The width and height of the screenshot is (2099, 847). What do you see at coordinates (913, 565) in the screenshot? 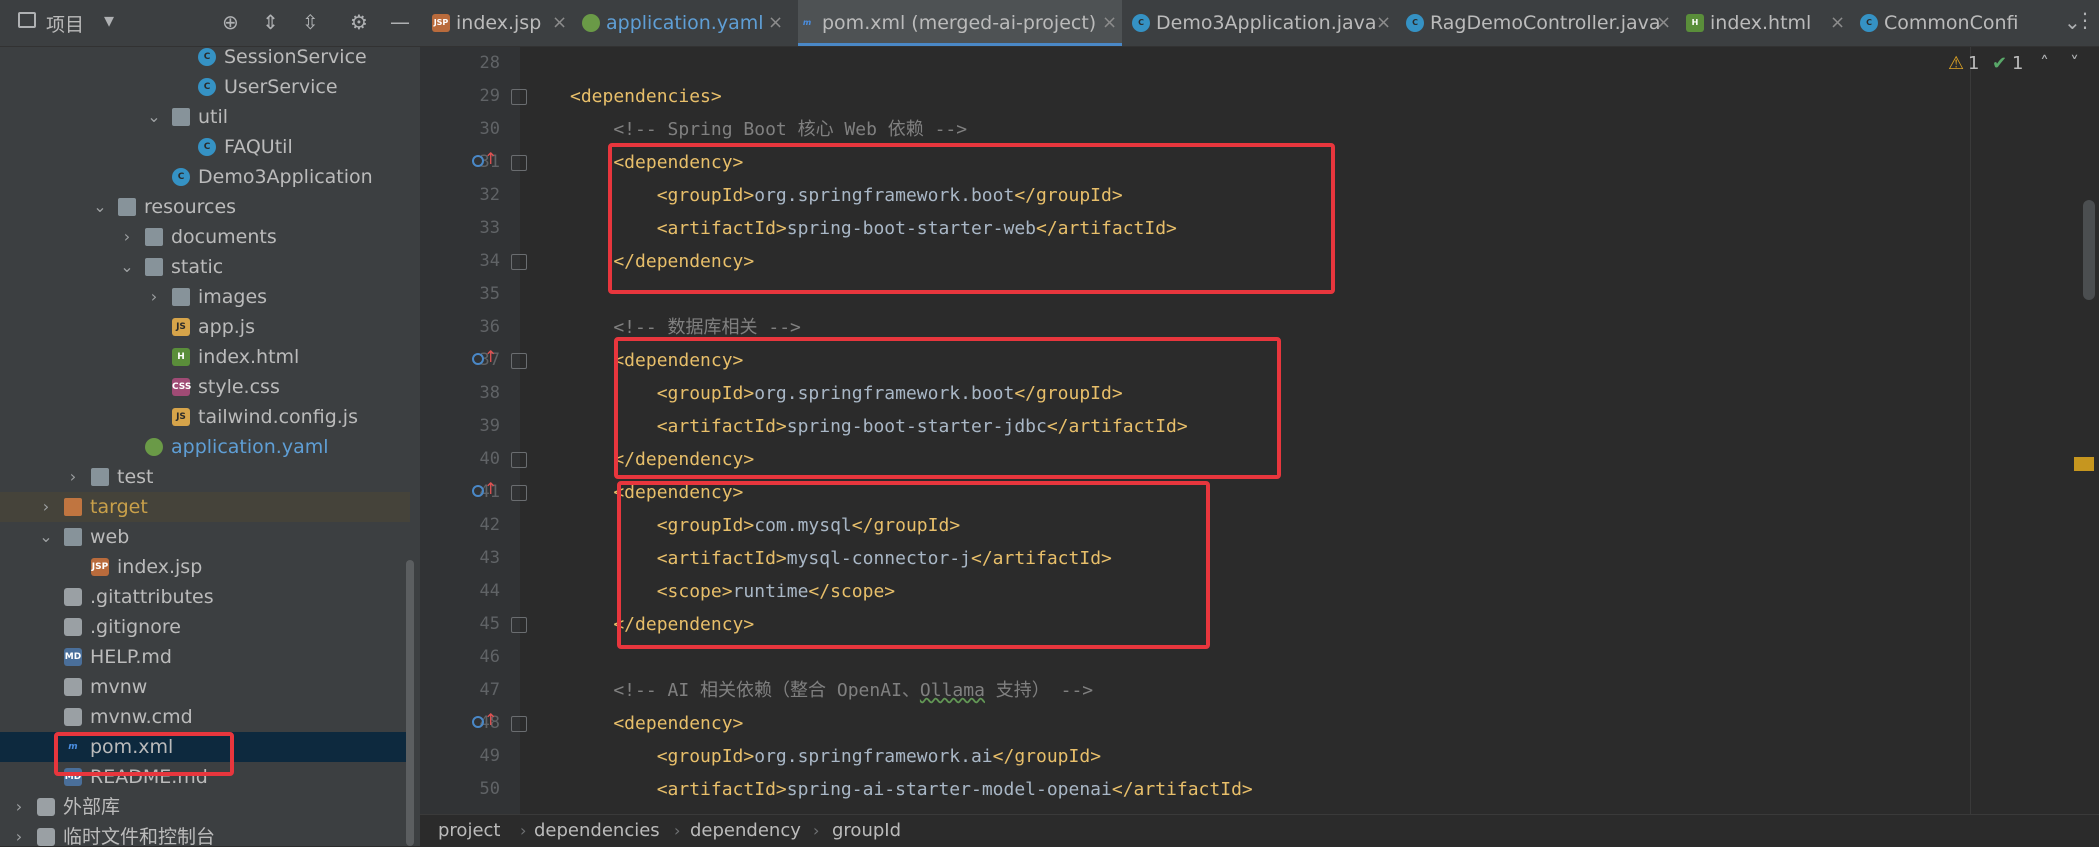
I see `highlight-box-mysql-dependency` at bounding box center [913, 565].